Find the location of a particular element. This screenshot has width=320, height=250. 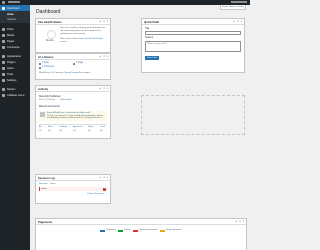

recently-published-heading: Recently Published is located at coordinates (50, 96).